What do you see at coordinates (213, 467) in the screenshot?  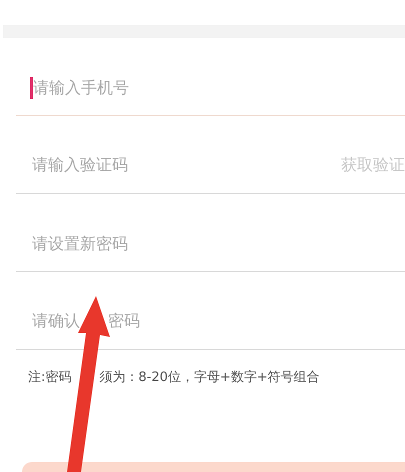 I see `submit-button` at bounding box center [213, 467].